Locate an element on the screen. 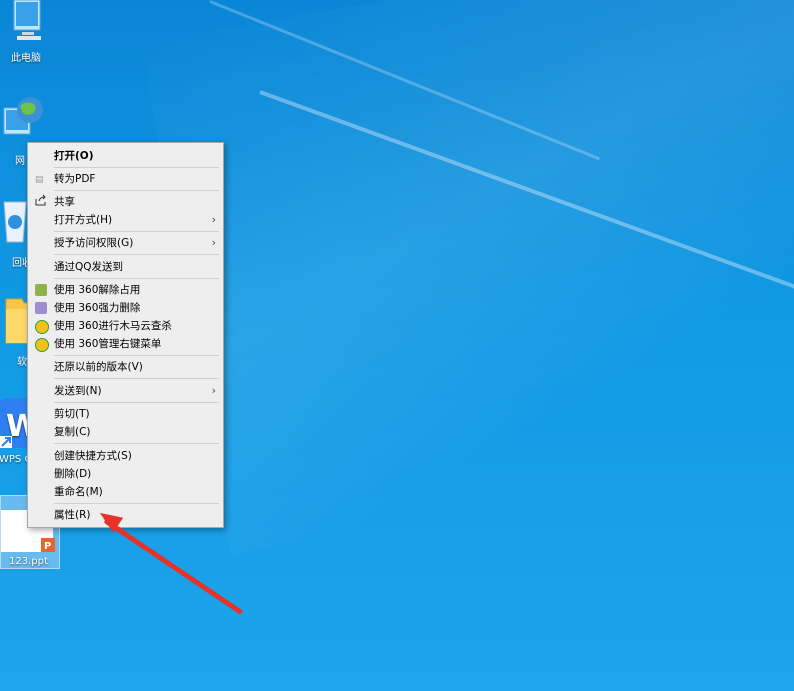 The image size is (794, 691). share-icon is located at coordinates (41, 200).